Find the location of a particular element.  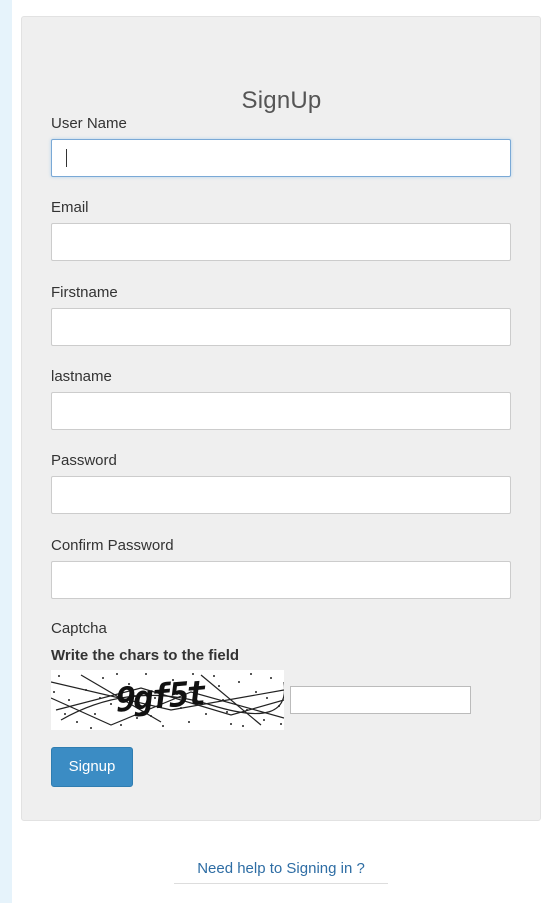

captcha-input is located at coordinates (380, 700).